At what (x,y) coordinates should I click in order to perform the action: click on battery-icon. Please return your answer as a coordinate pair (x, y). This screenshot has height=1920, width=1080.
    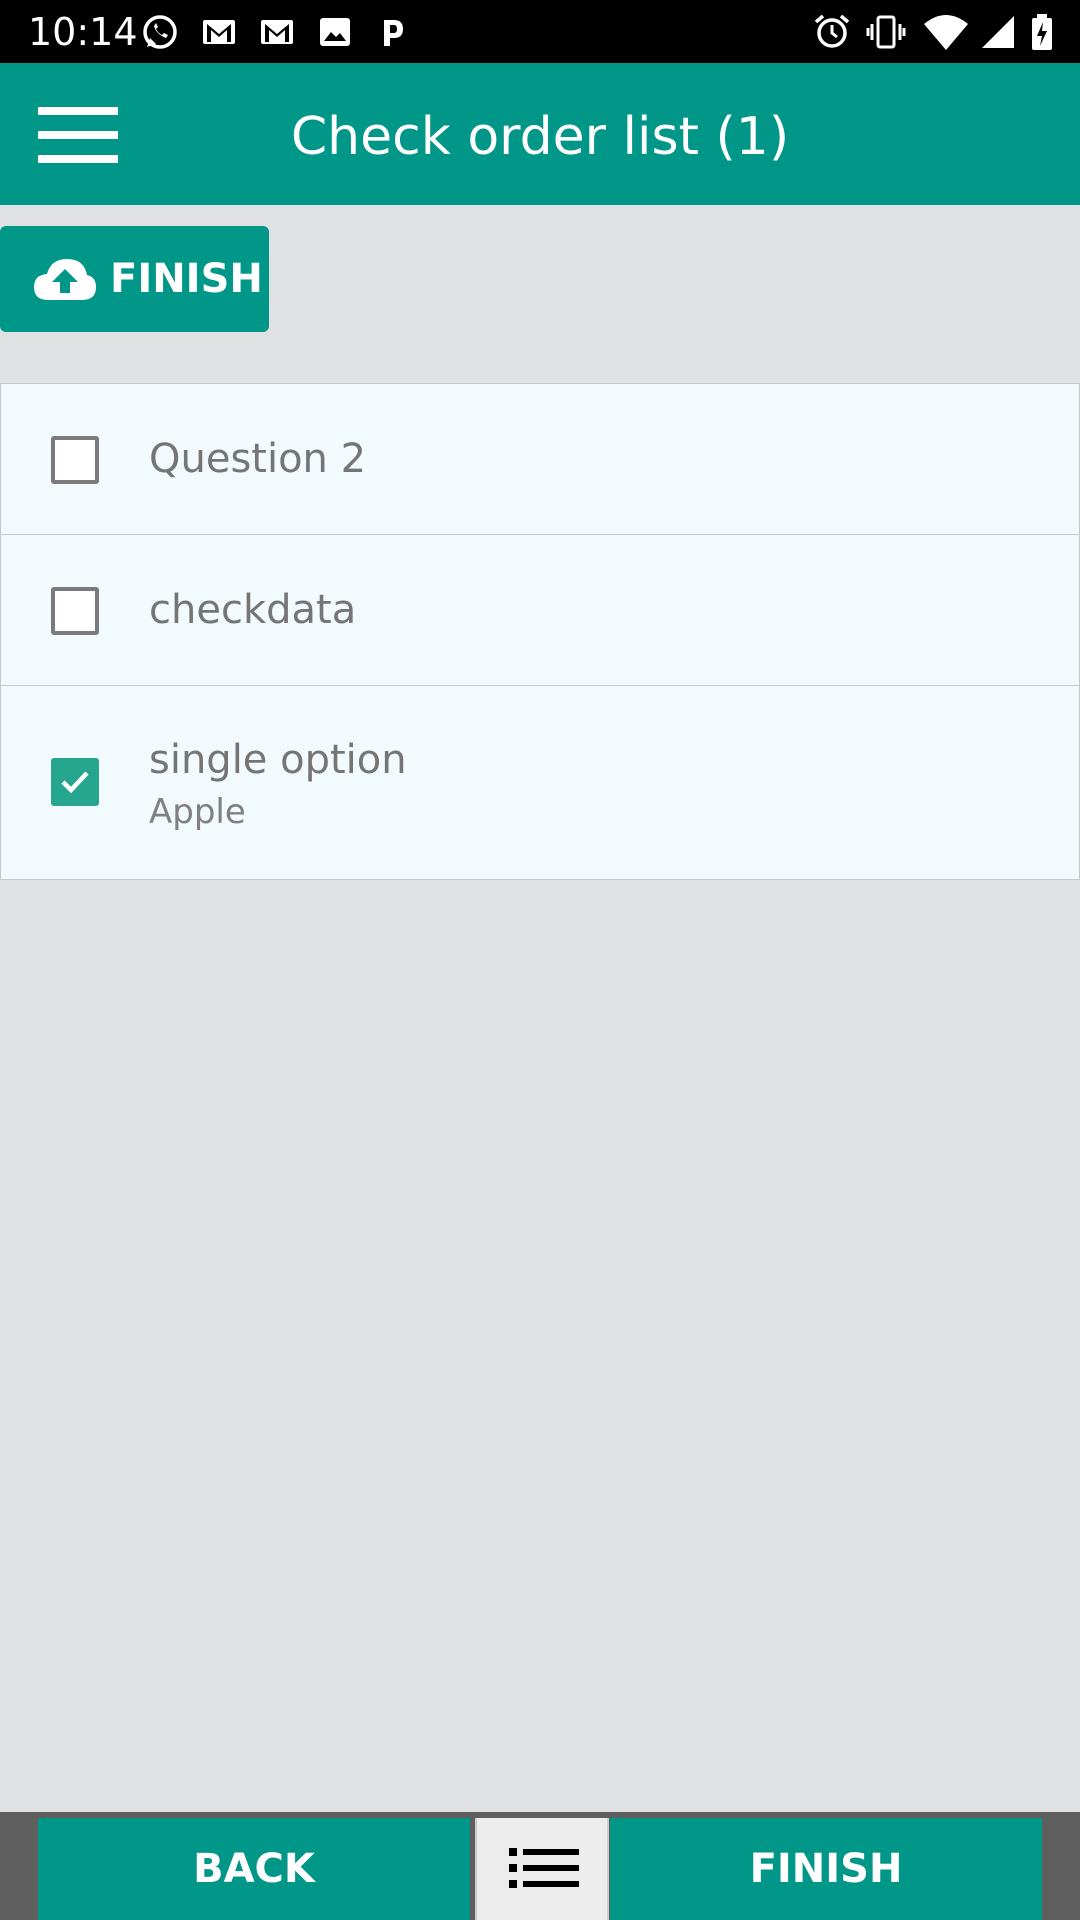
    Looking at the image, I should click on (1042, 32).